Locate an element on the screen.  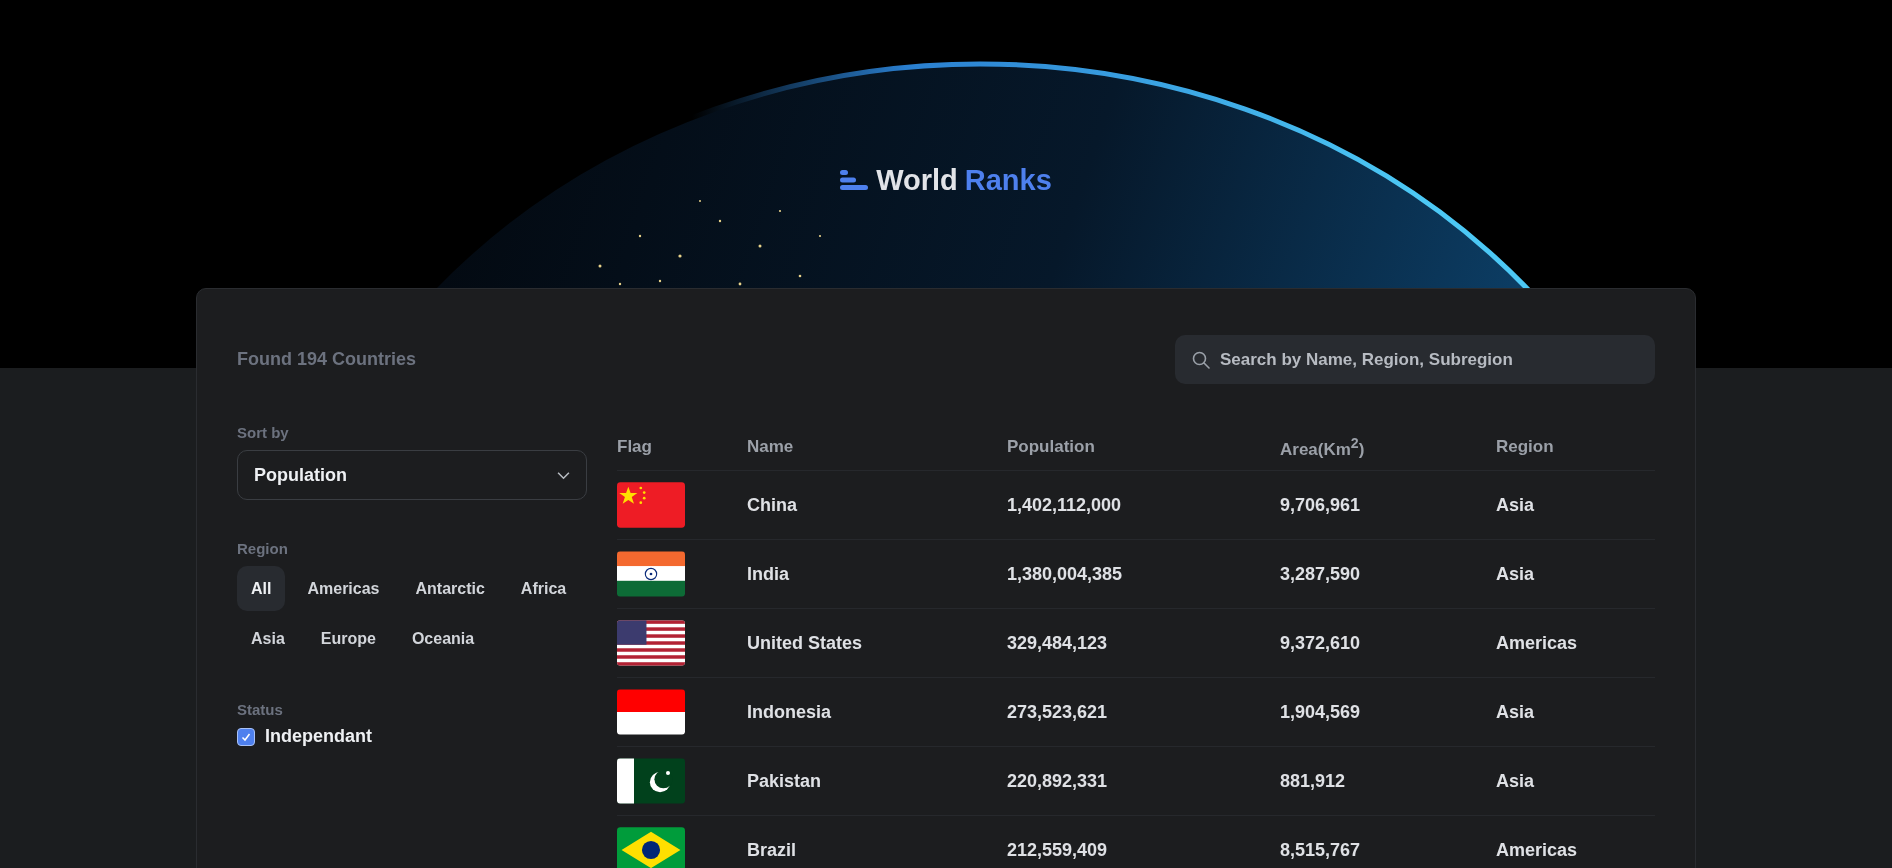
region-label: Region is located at coordinates (263, 548).